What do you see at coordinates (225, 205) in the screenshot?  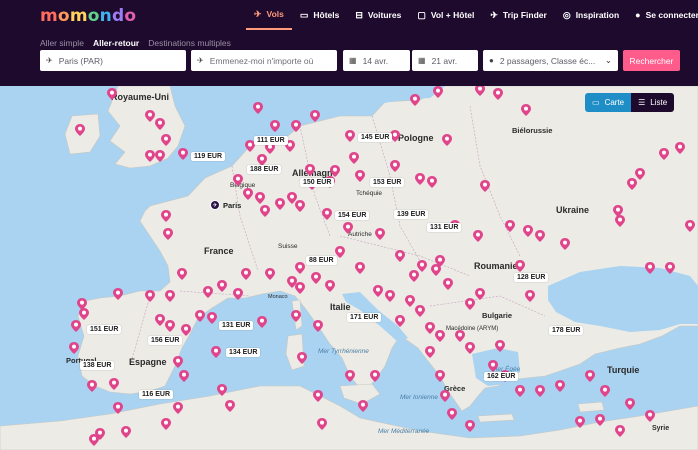 I see `origin-marker: ✈ Paris` at bounding box center [225, 205].